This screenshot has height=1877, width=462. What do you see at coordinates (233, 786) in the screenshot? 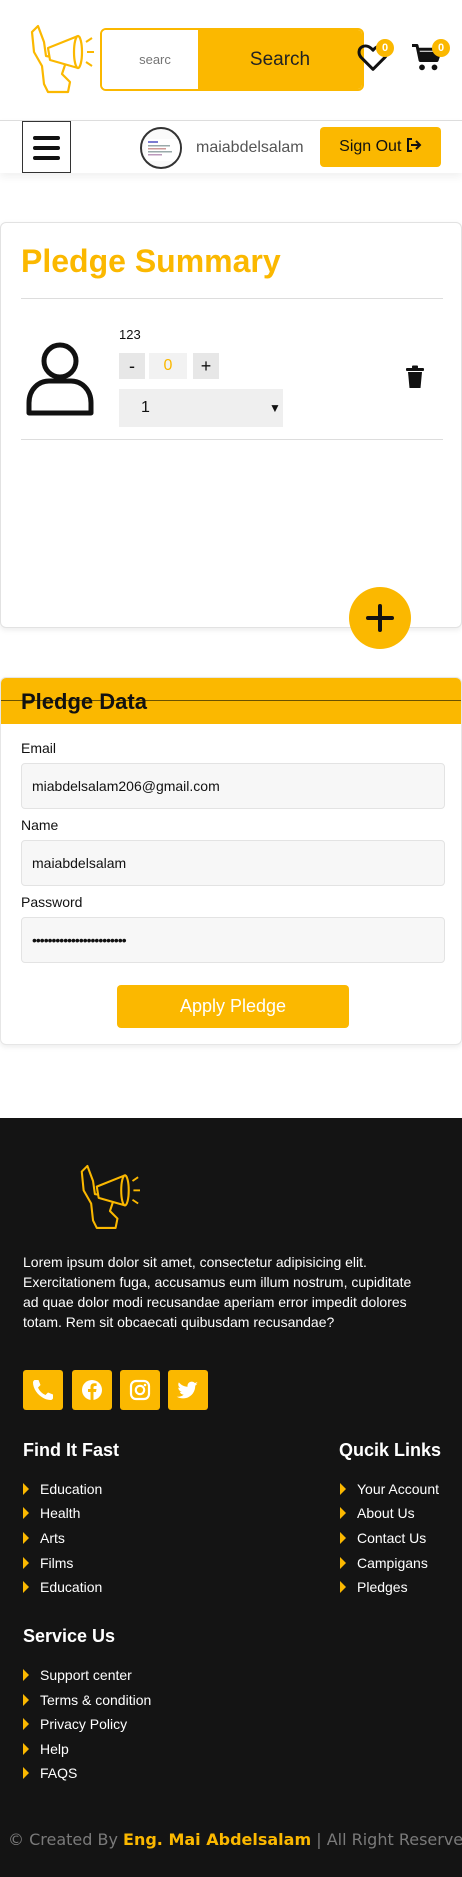
I see `email-field: miabdelsalam206@gmail.com` at bounding box center [233, 786].